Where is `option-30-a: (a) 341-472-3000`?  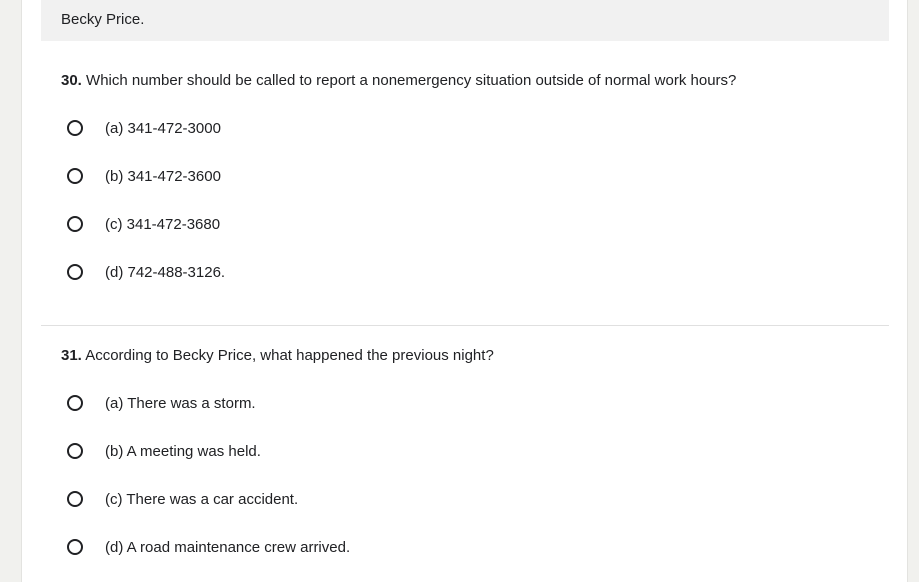 option-30-a: (a) 341-472-3000 is located at coordinates (144, 128).